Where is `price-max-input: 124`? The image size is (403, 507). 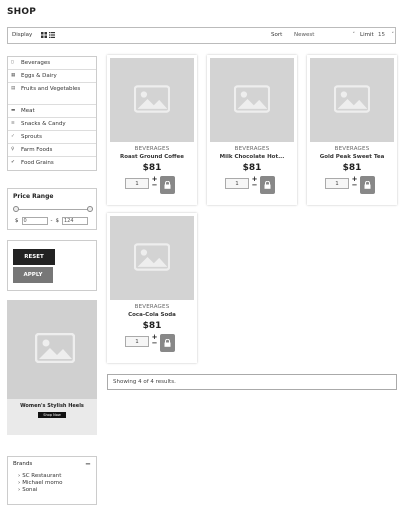
price-max-input: 124 is located at coordinates (75, 221).